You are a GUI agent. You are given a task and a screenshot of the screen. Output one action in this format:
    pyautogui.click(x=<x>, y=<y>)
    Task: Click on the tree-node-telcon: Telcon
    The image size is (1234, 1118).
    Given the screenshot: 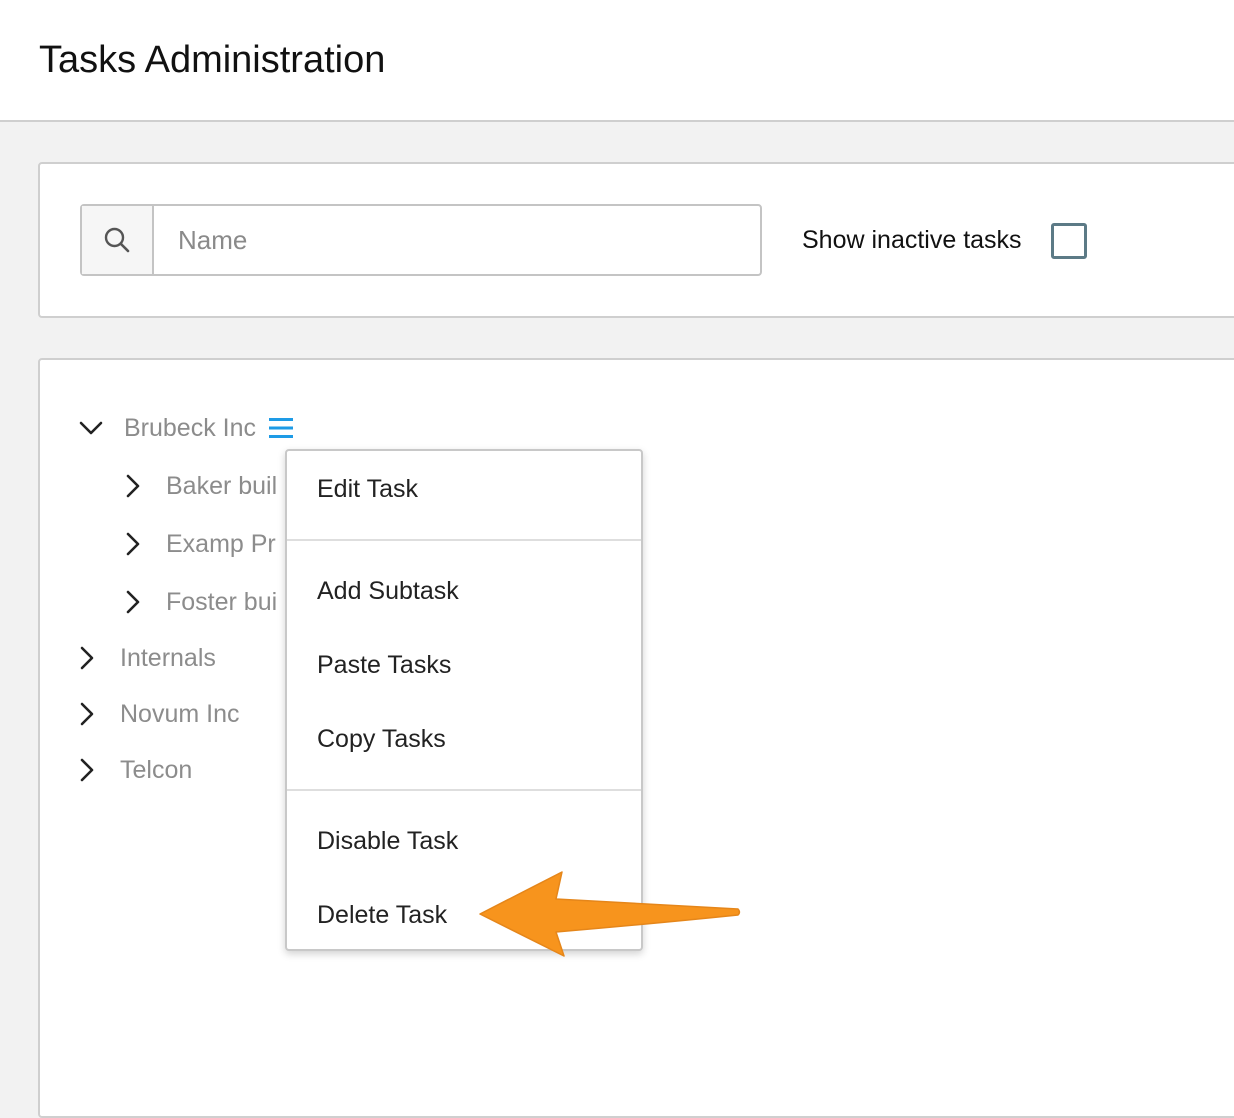 What is the action you would take?
    pyautogui.click(x=133, y=770)
    